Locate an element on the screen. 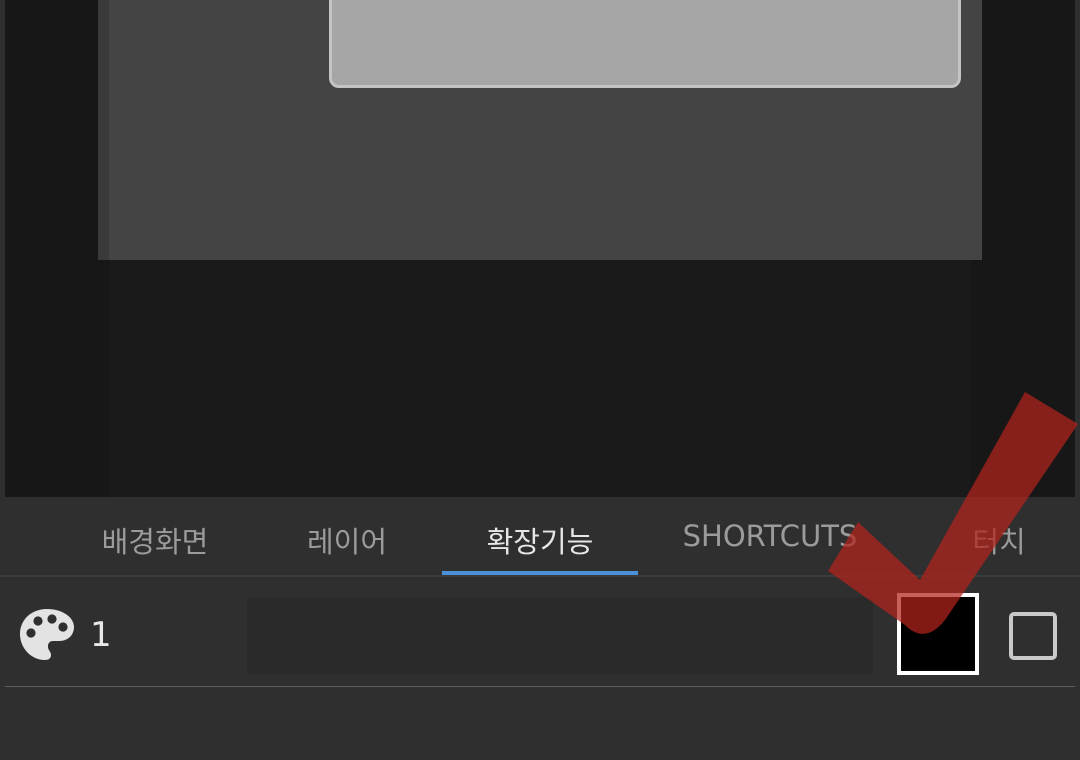 The width and height of the screenshot is (1080, 760). divider is located at coordinates (540, 686).